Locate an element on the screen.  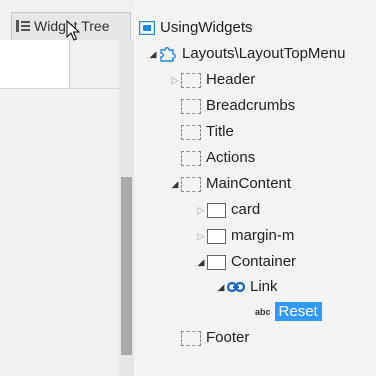
tree-node-label: MainContent is located at coordinates (249, 184).